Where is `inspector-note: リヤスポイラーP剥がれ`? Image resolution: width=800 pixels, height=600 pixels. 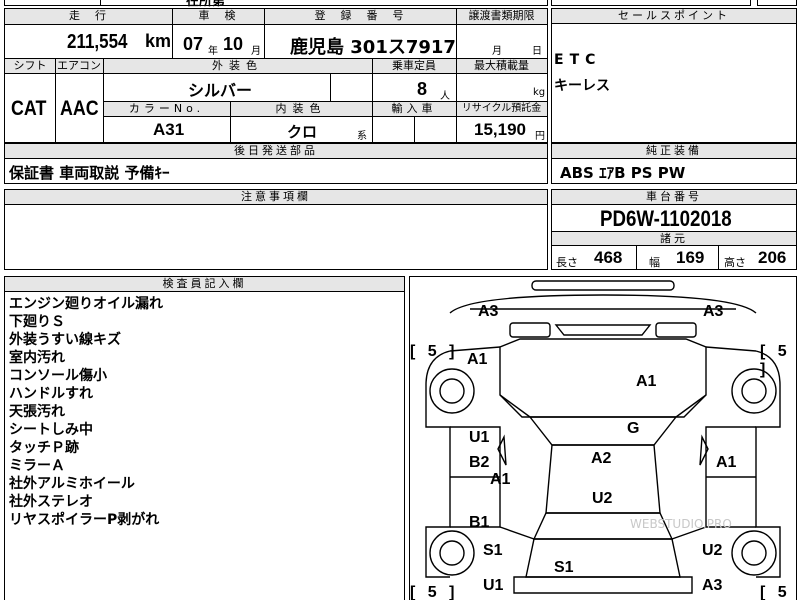
inspector-note: リヤスポイラーP剥がれ is located at coordinates (84, 520).